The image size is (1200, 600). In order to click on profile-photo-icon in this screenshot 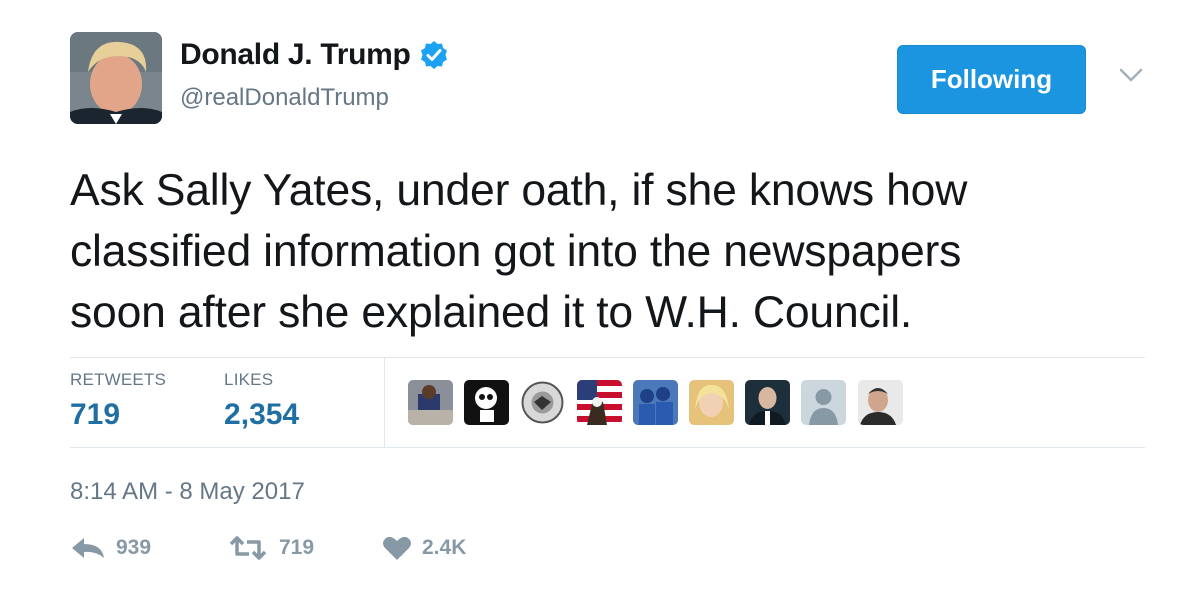, I will do `click(116, 78)`.